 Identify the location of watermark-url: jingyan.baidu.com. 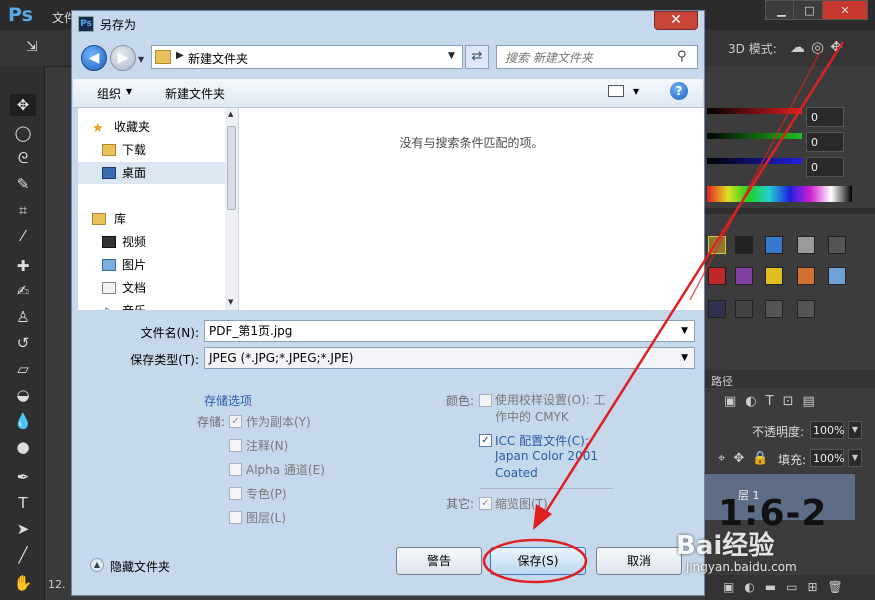
(741, 567).